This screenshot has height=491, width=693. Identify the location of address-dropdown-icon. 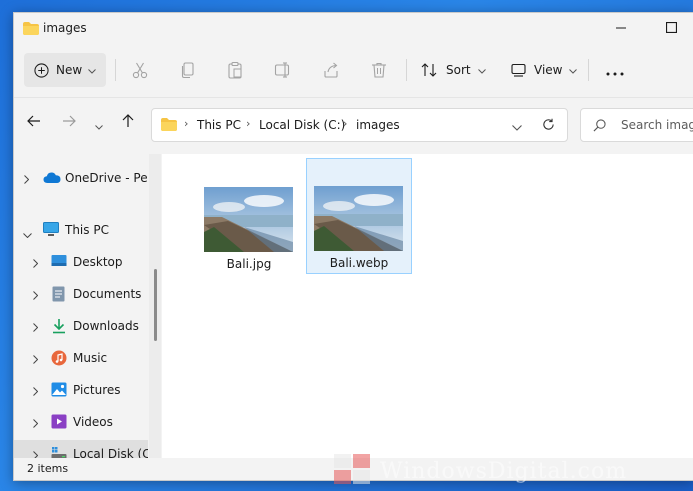
(517, 127).